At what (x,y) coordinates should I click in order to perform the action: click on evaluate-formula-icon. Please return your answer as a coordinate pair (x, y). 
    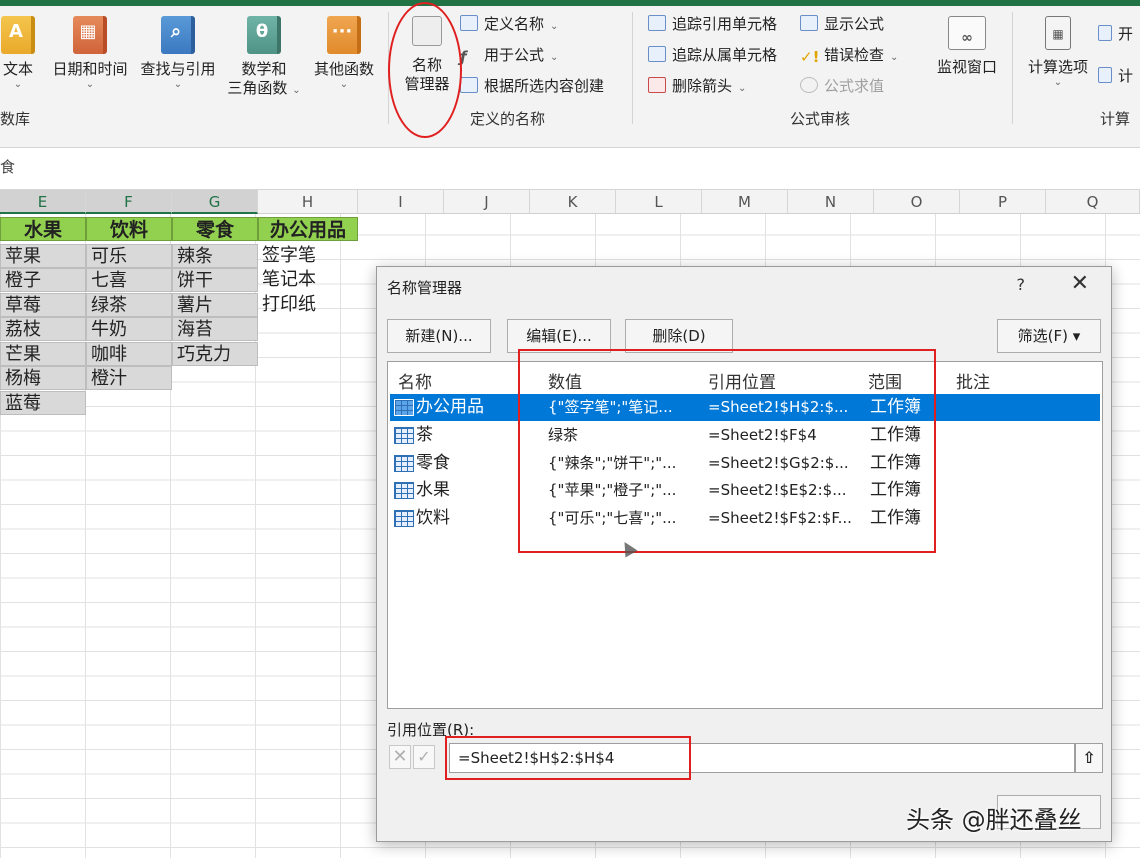
    Looking at the image, I should click on (809, 85).